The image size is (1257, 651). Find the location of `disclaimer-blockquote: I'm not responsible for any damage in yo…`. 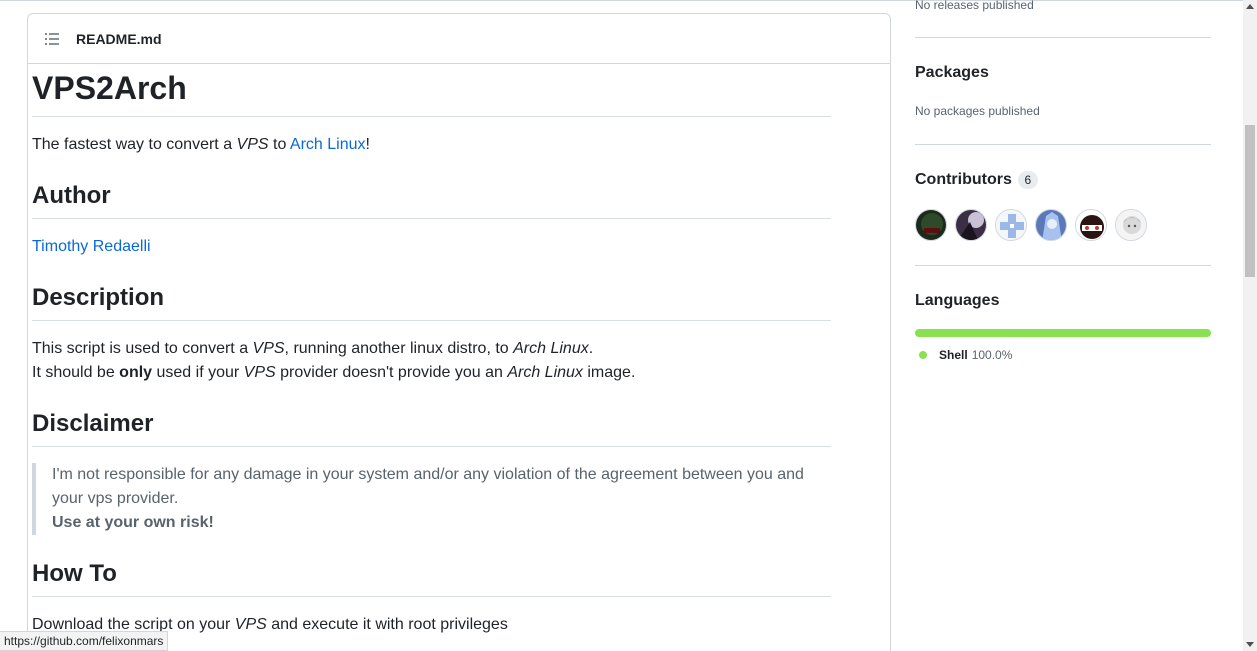

disclaimer-blockquote: I'm not responsible for any damage in yo… is located at coordinates (431, 499).